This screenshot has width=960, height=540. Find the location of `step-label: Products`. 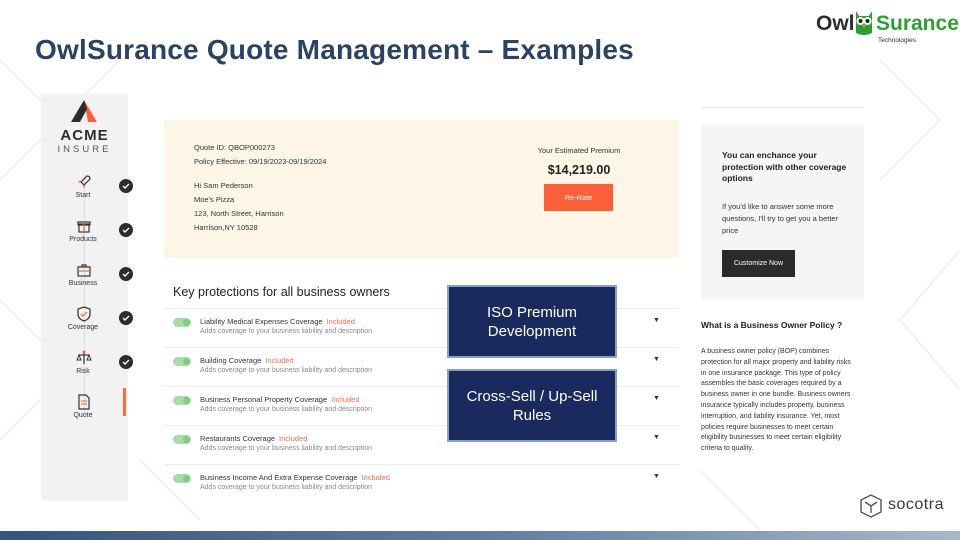

step-label: Products is located at coordinates (83, 239).